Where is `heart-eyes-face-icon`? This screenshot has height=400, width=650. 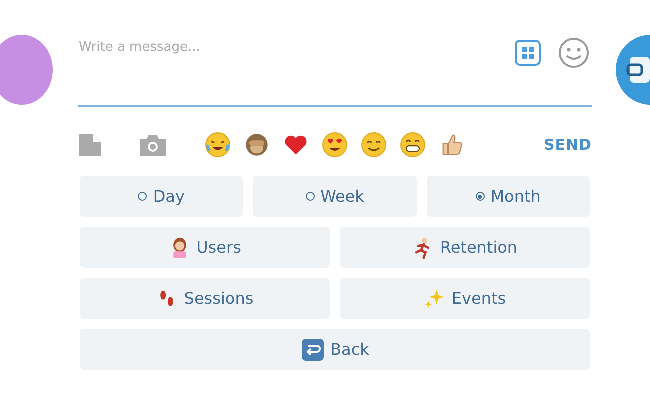 heart-eyes-face-icon is located at coordinates (335, 145).